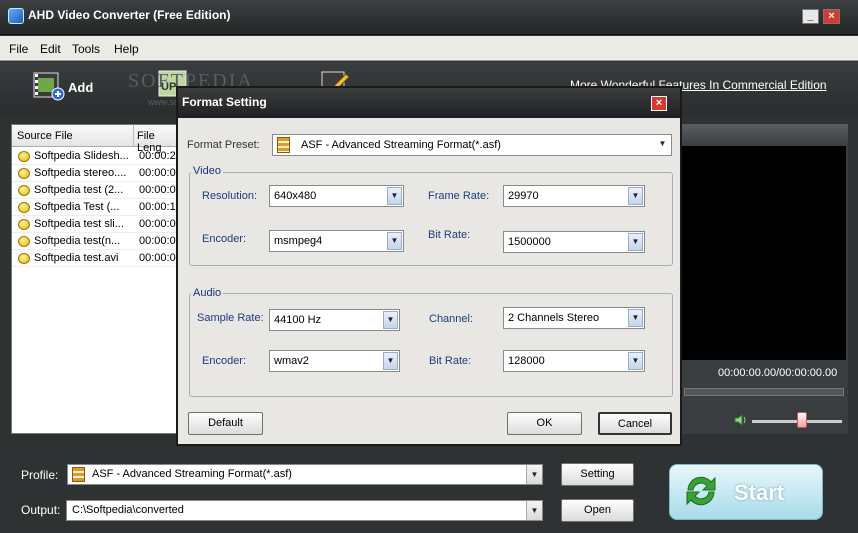 The height and width of the screenshot is (533, 858). Describe the element at coordinates (223, 145) in the screenshot. I see `format-preset-label: Format Preset:` at that location.